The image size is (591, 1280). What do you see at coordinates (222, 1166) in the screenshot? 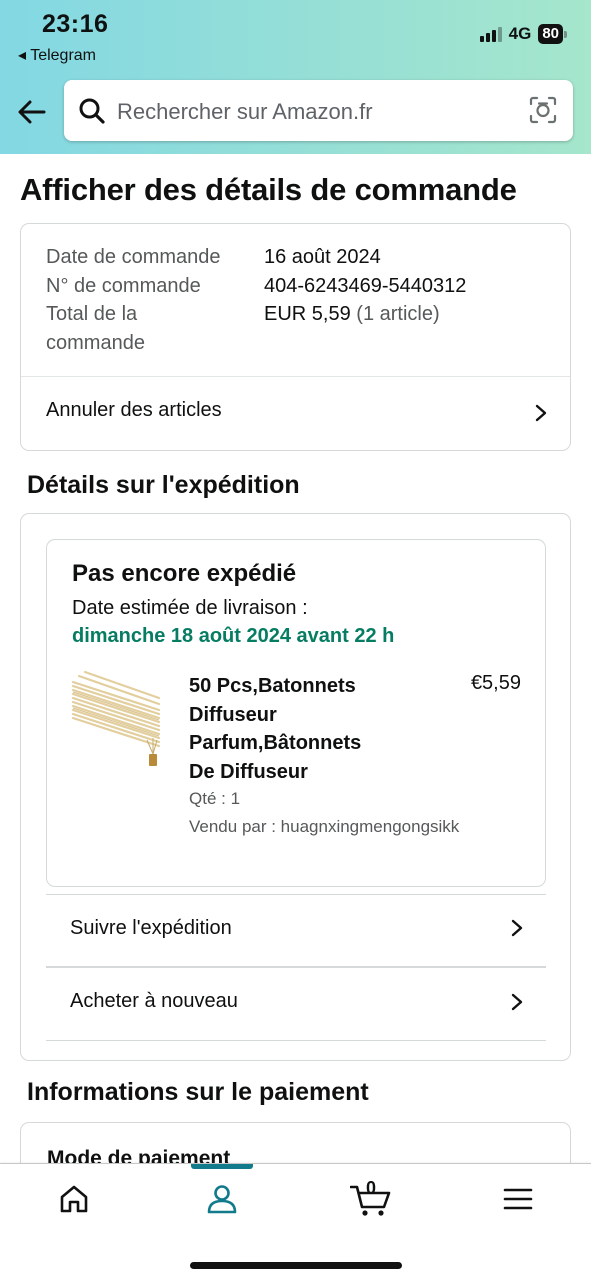
I see `active-tab-indicator` at bounding box center [222, 1166].